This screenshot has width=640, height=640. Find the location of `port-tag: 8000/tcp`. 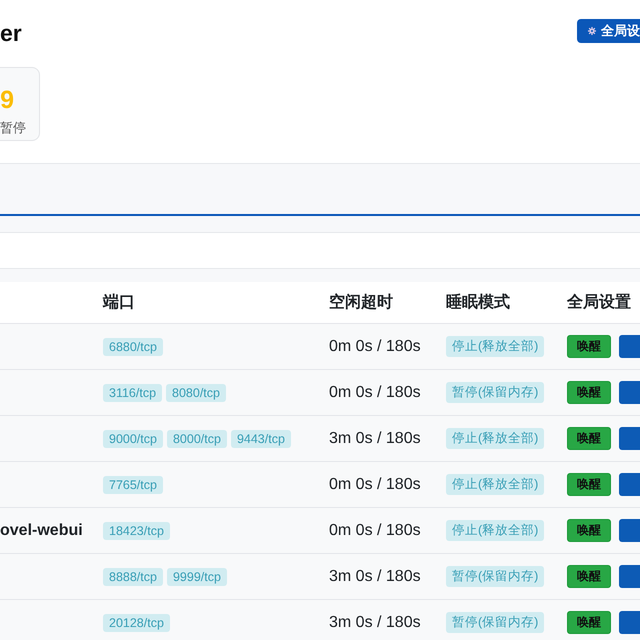

port-tag: 8000/tcp is located at coordinates (196, 439).